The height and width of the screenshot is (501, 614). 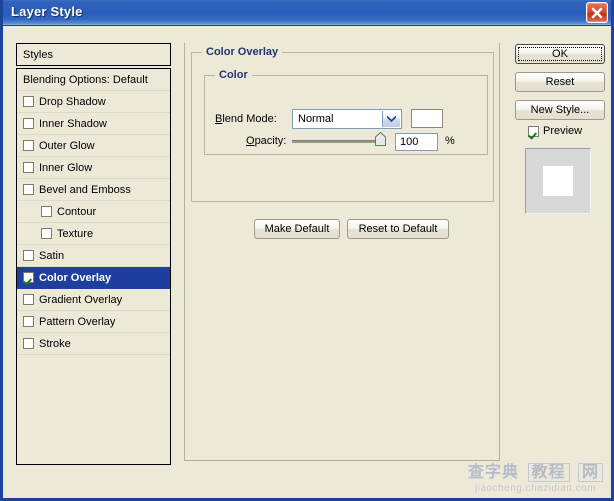 I want to click on blend-mode-value: Normal, so click(x=316, y=119).